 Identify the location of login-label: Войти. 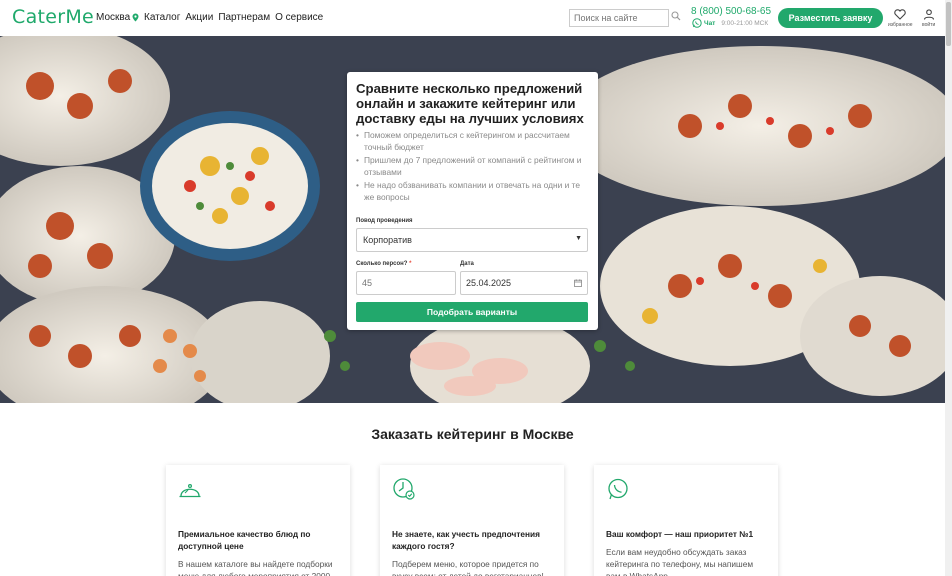
(929, 25).